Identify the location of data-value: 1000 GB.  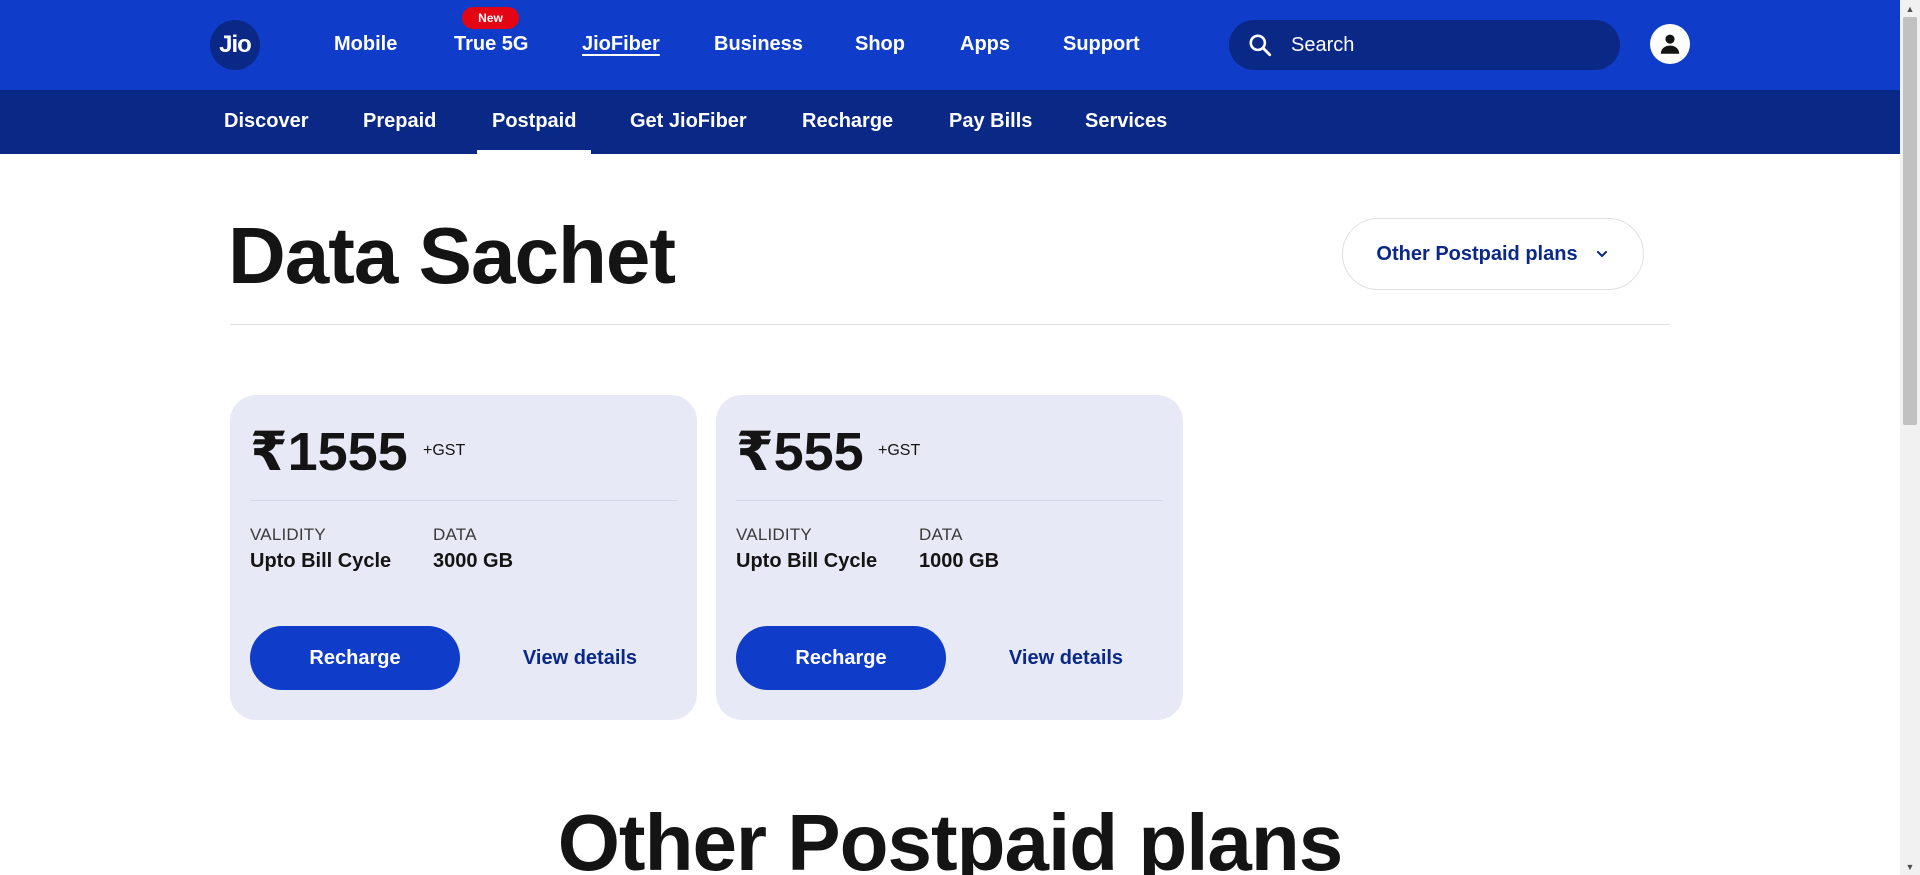
(959, 561).